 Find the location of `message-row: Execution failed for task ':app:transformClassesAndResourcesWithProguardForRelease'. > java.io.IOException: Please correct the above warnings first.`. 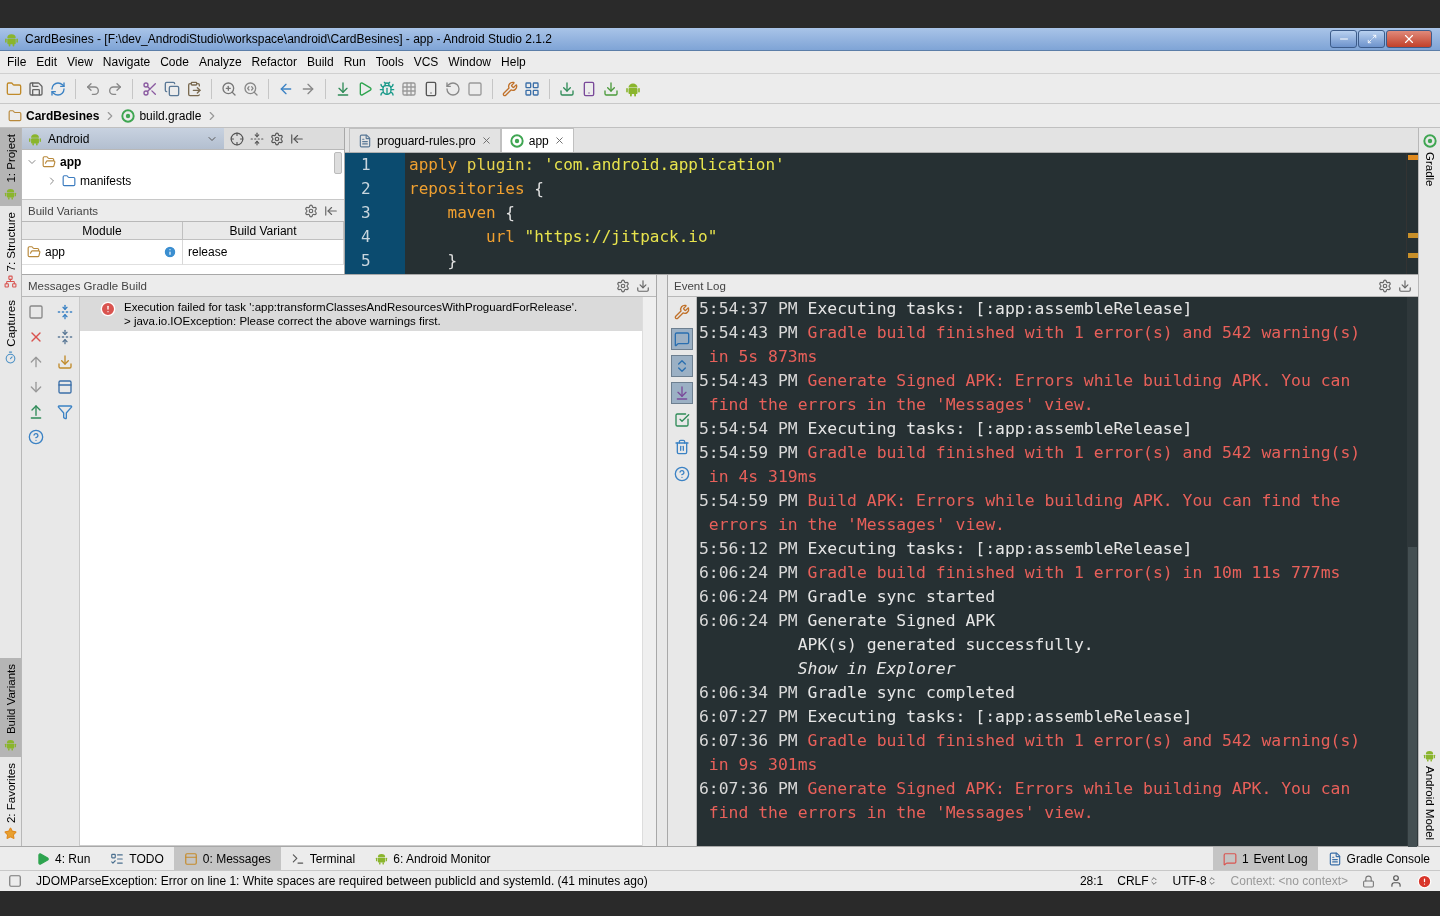

message-row: Execution failed for task ':app:transformClassesAndResourcesWithProguardForRelease'. > java.io.IOException: Please correct the above warnings first. is located at coordinates (361, 314).